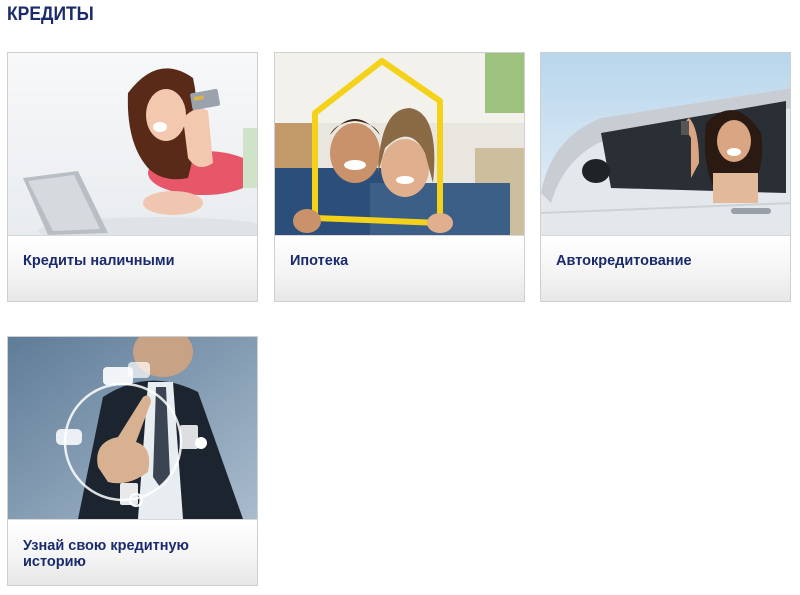 Image resolution: width=800 pixels, height=595 pixels. I want to click on card-footer: Автокредитование, so click(665, 268).